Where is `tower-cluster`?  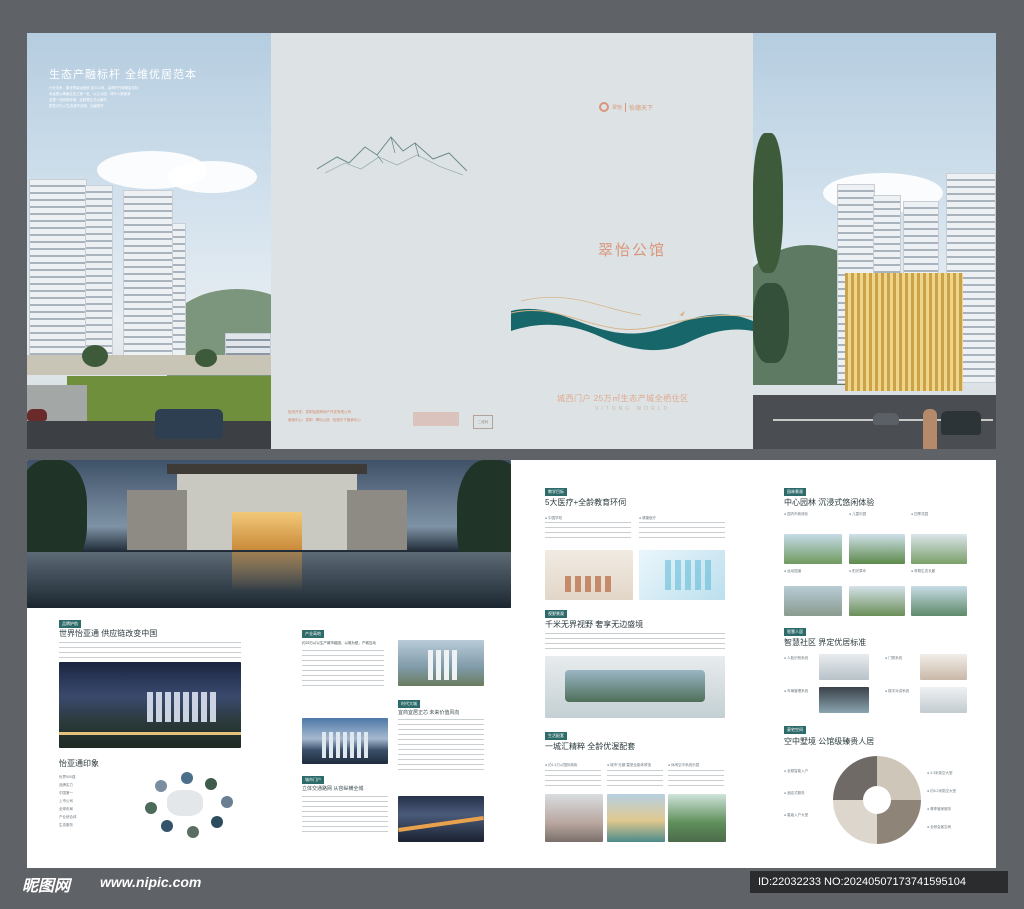 tower-cluster is located at coordinates (443, 665).